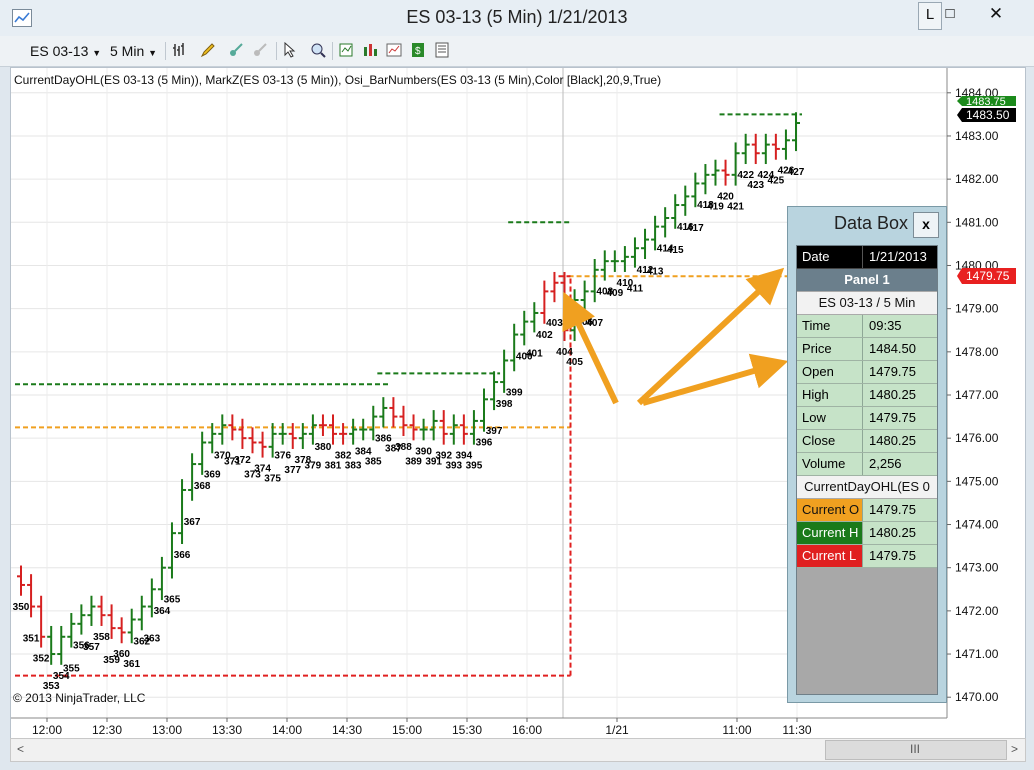  Describe the element at coordinates (867, 349) in the screenshot. I see `data-row-price: Price 1484.50` at that location.